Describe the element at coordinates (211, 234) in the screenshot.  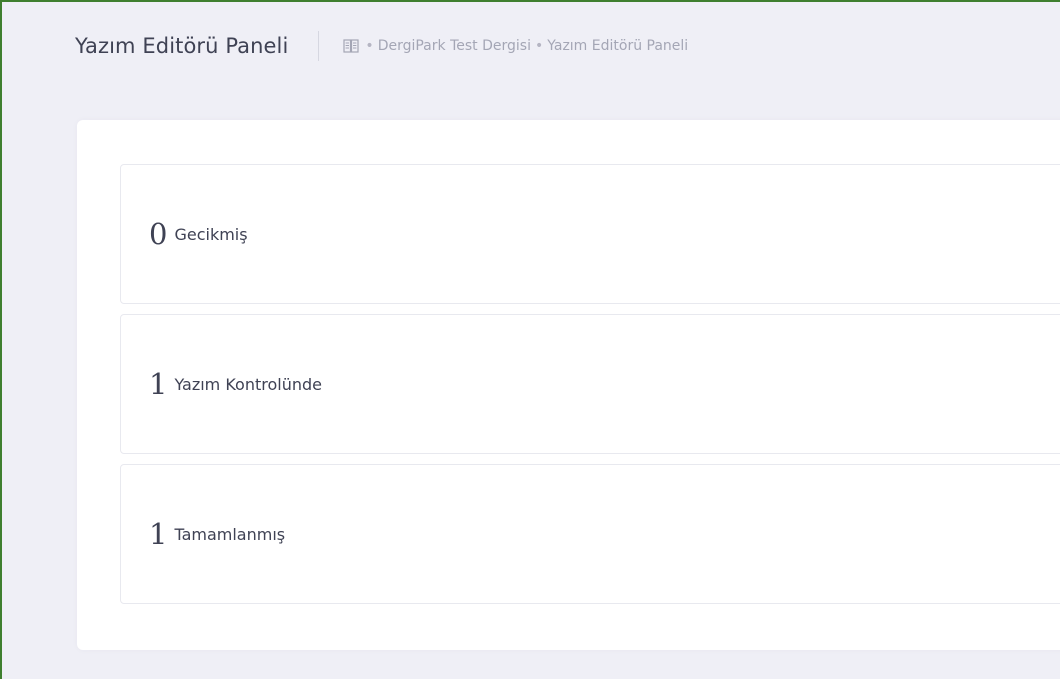
I see `stat-label: Gecikmiş` at that location.